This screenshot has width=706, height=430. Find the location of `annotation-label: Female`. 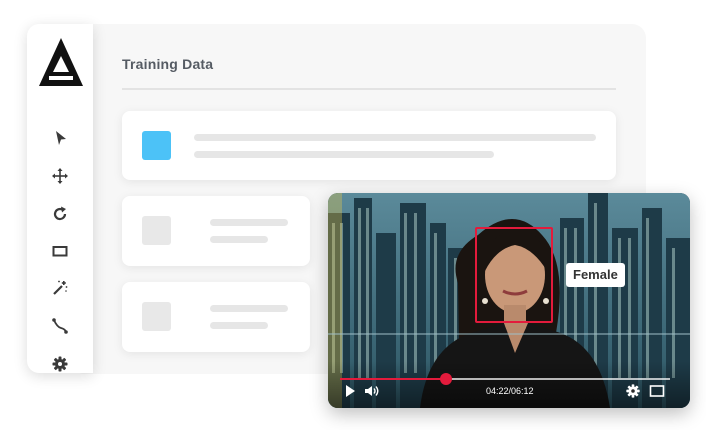

annotation-label: Female is located at coordinates (595, 275).